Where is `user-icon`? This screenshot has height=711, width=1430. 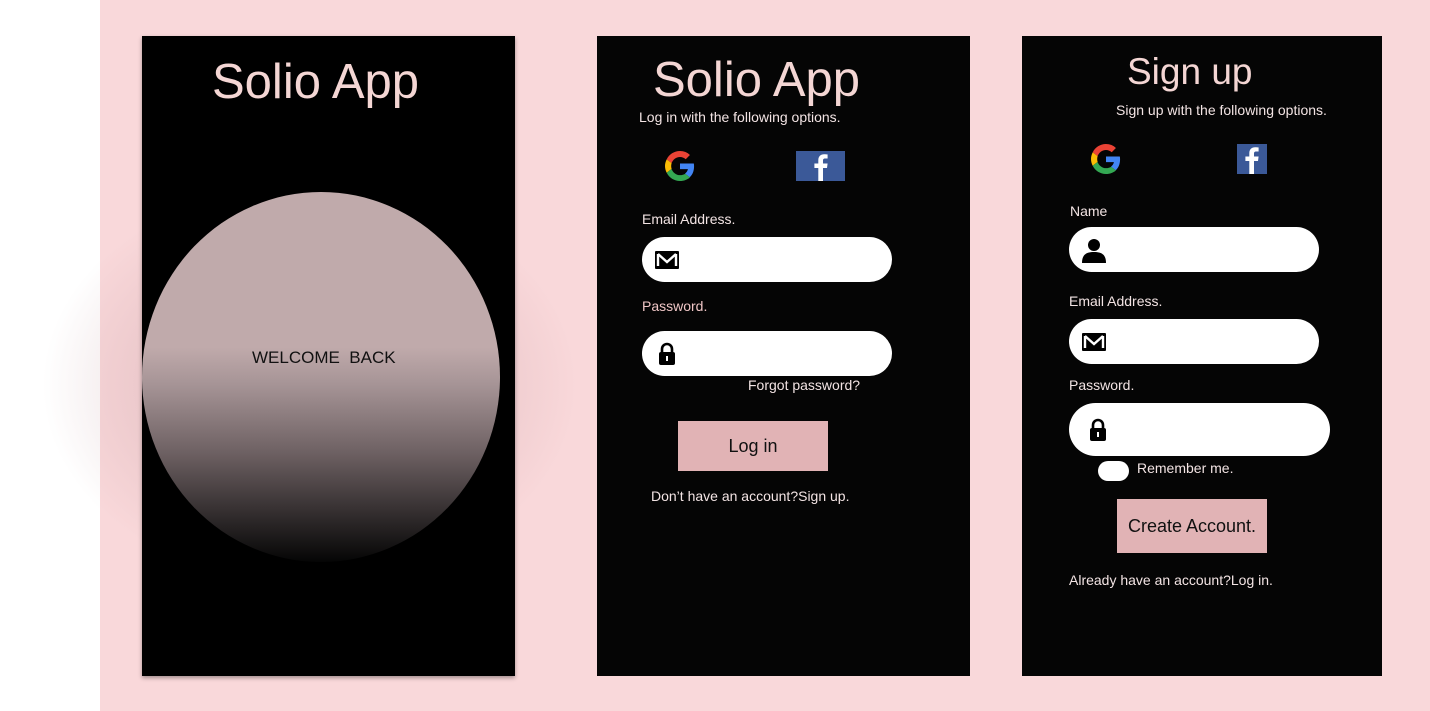
user-icon is located at coordinates (1094, 250).